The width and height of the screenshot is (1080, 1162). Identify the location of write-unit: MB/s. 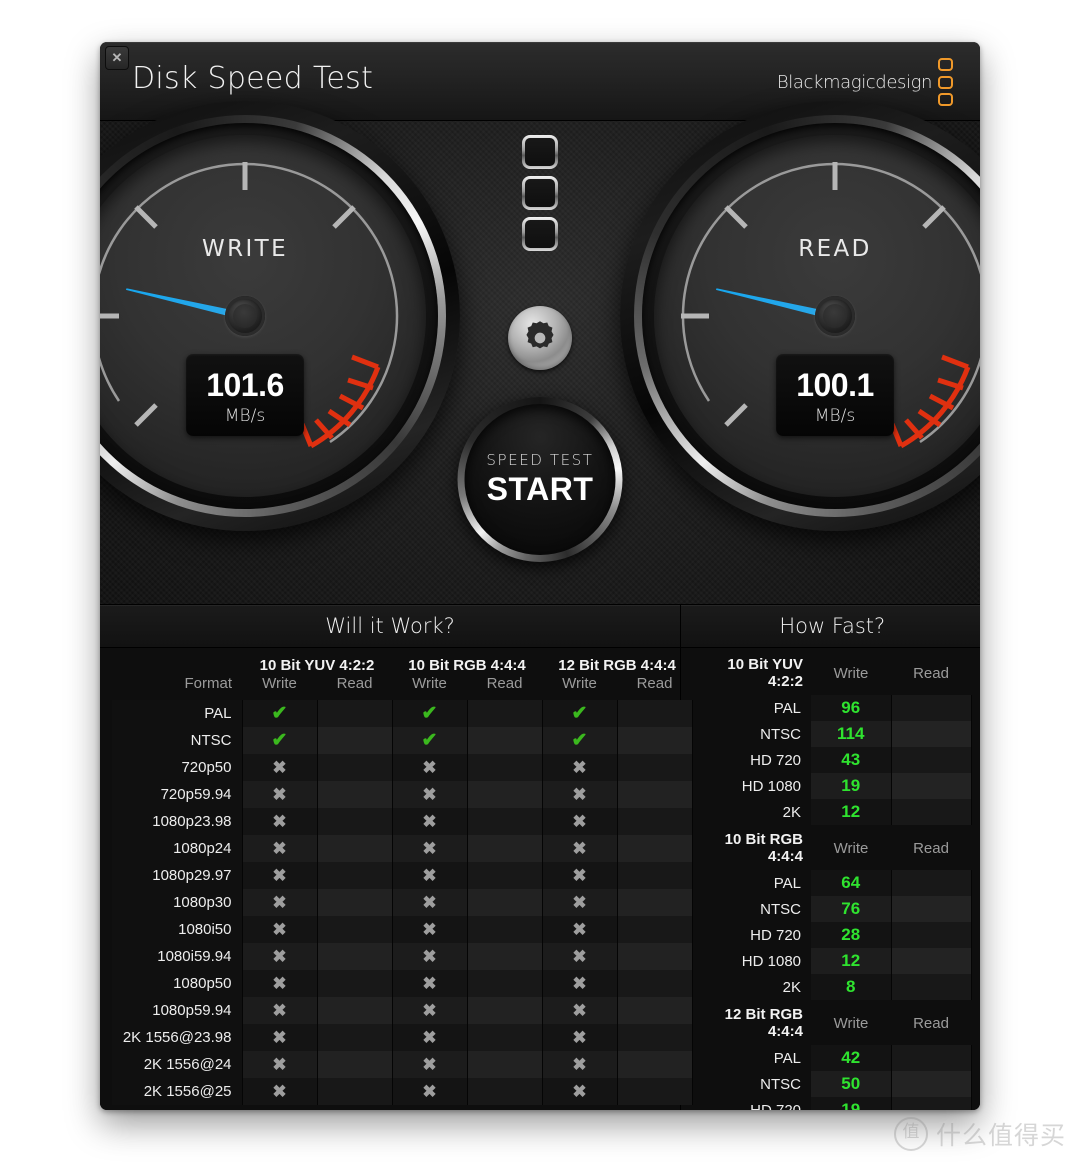
(245, 416).